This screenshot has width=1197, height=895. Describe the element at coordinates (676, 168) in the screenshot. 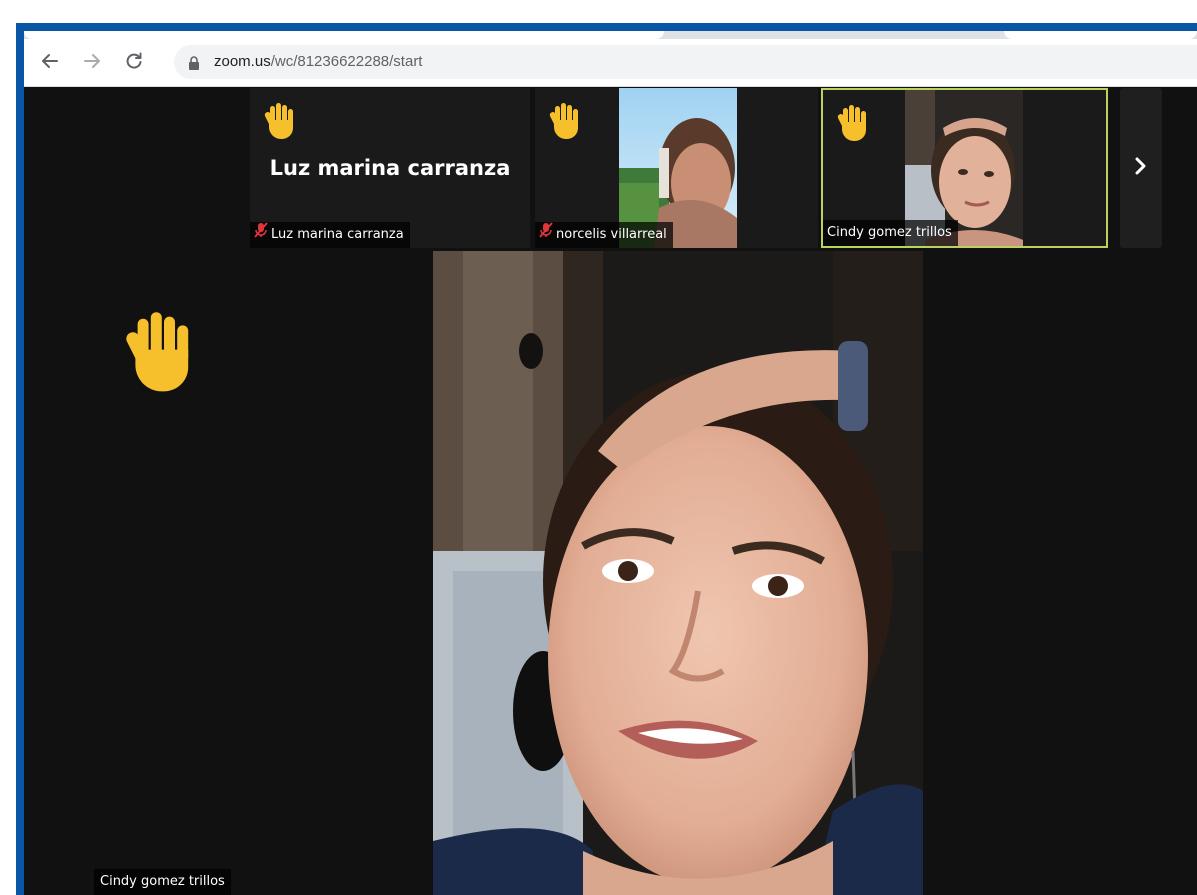

I see `participant-tile-norcelis-villarreal: norcelis villarreal` at that location.